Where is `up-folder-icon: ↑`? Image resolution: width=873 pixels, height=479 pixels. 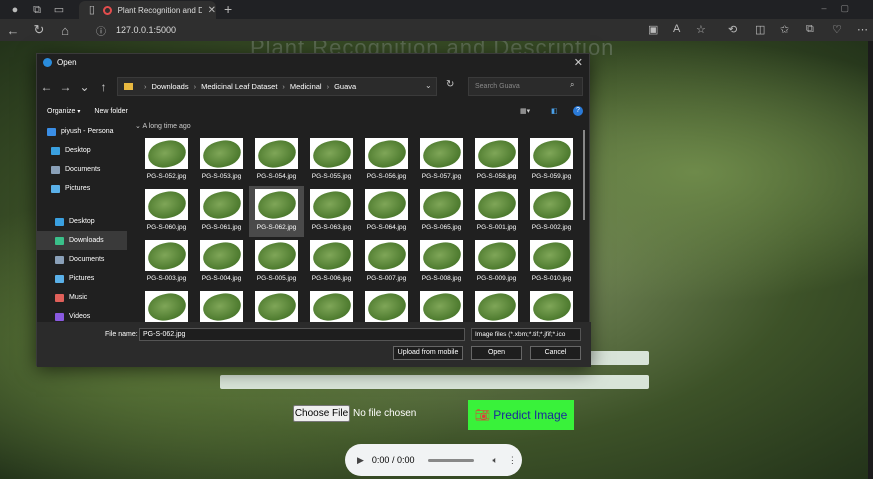 up-folder-icon: ↑ is located at coordinates (103, 87).